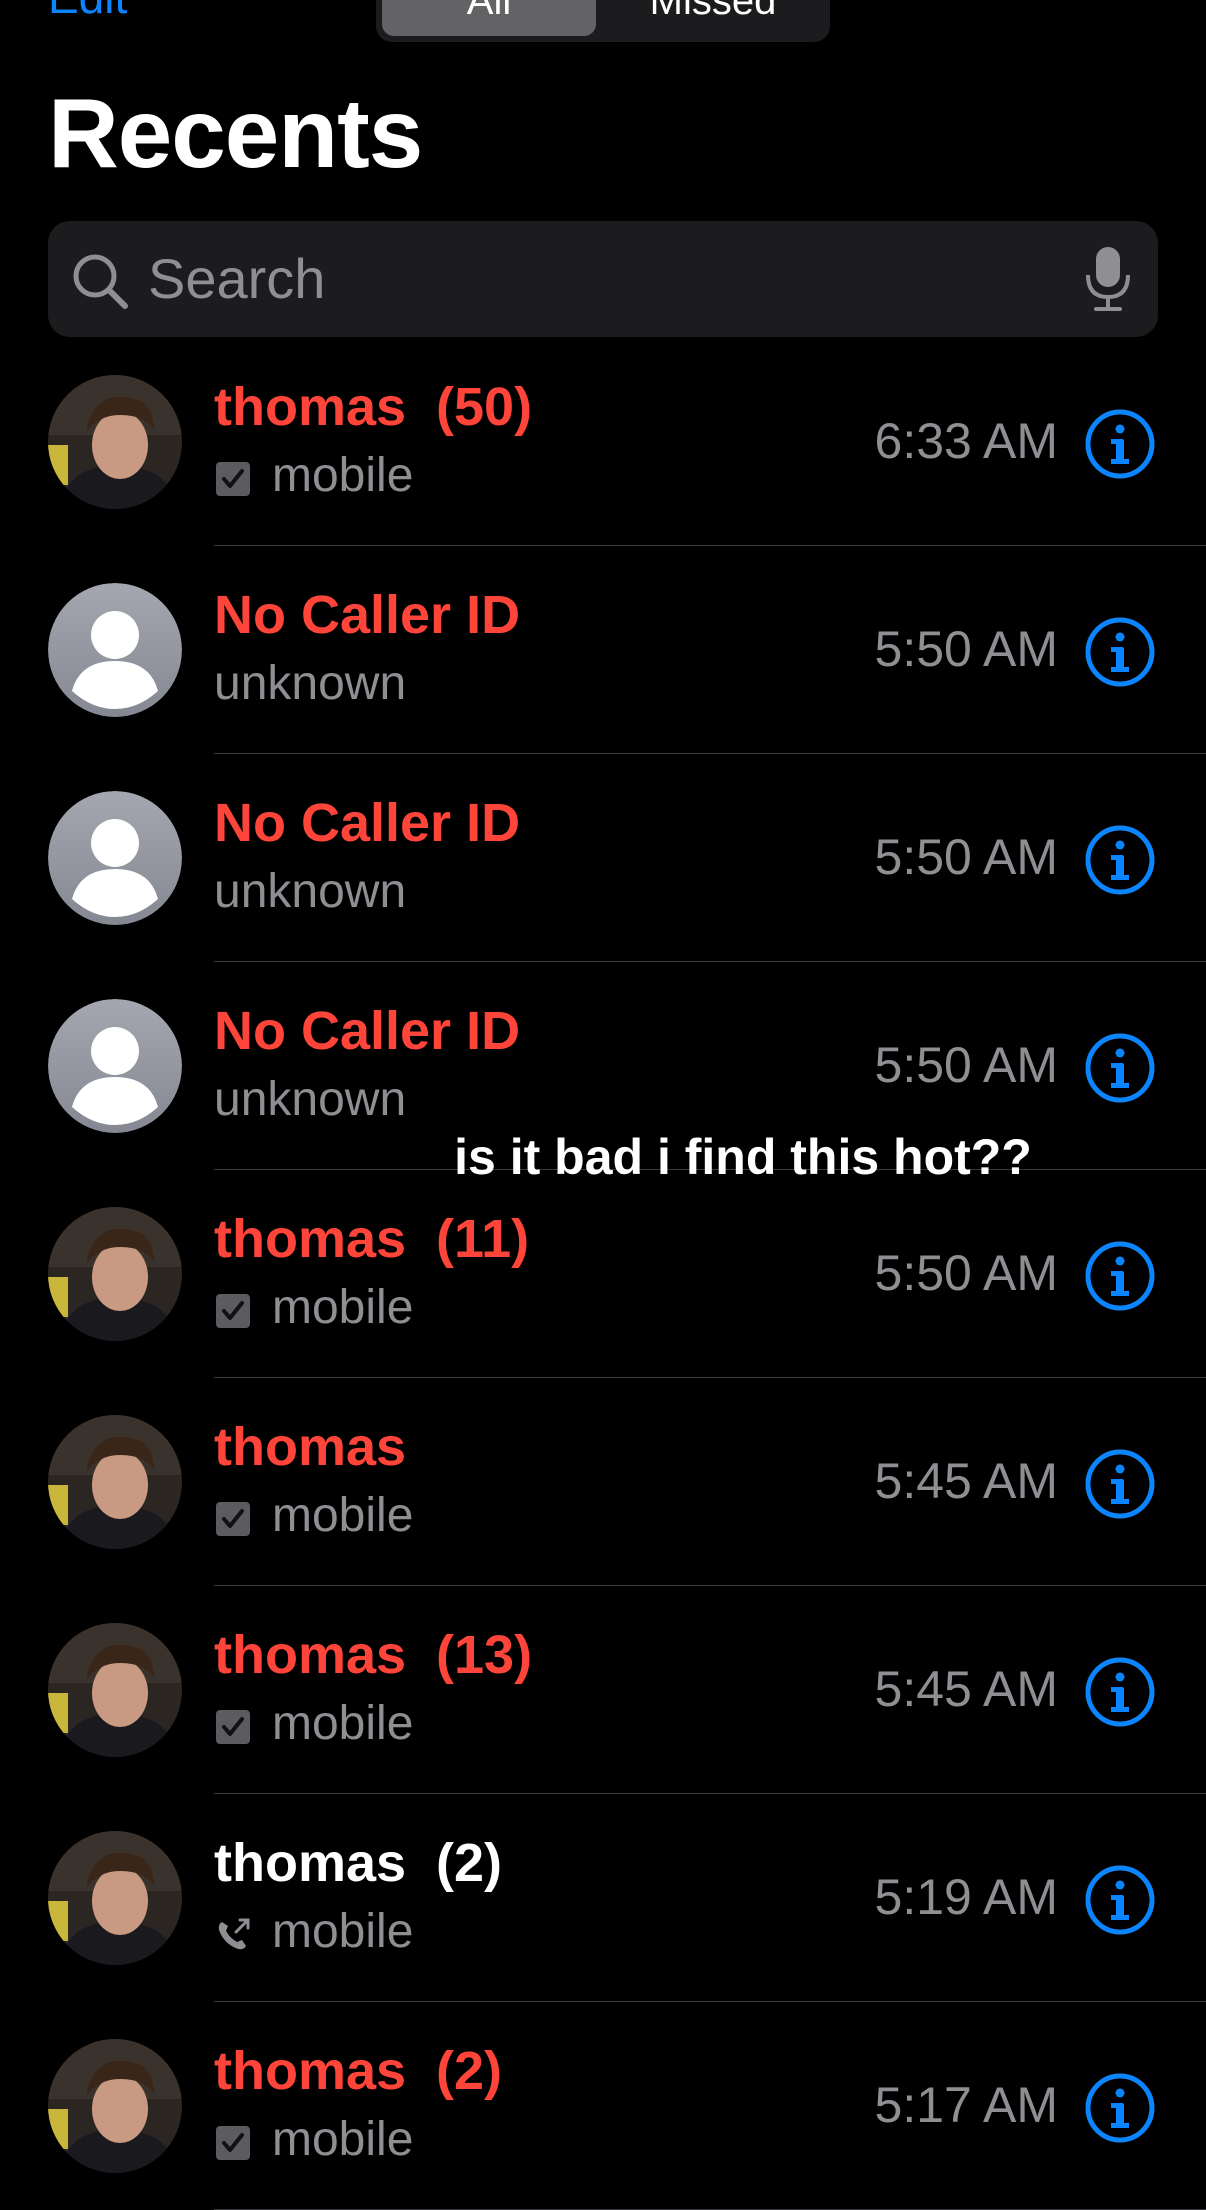  Describe the element at coordinates (966, 1897) in the screenshot. I see `call-time: 5:19 AM` at that location.